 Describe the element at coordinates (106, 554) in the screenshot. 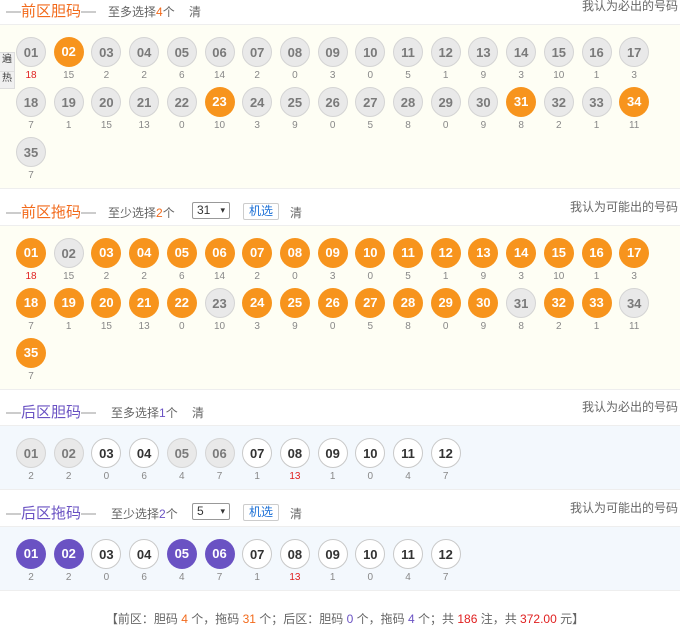

I see `back-tuo-ball: 03` at that location.